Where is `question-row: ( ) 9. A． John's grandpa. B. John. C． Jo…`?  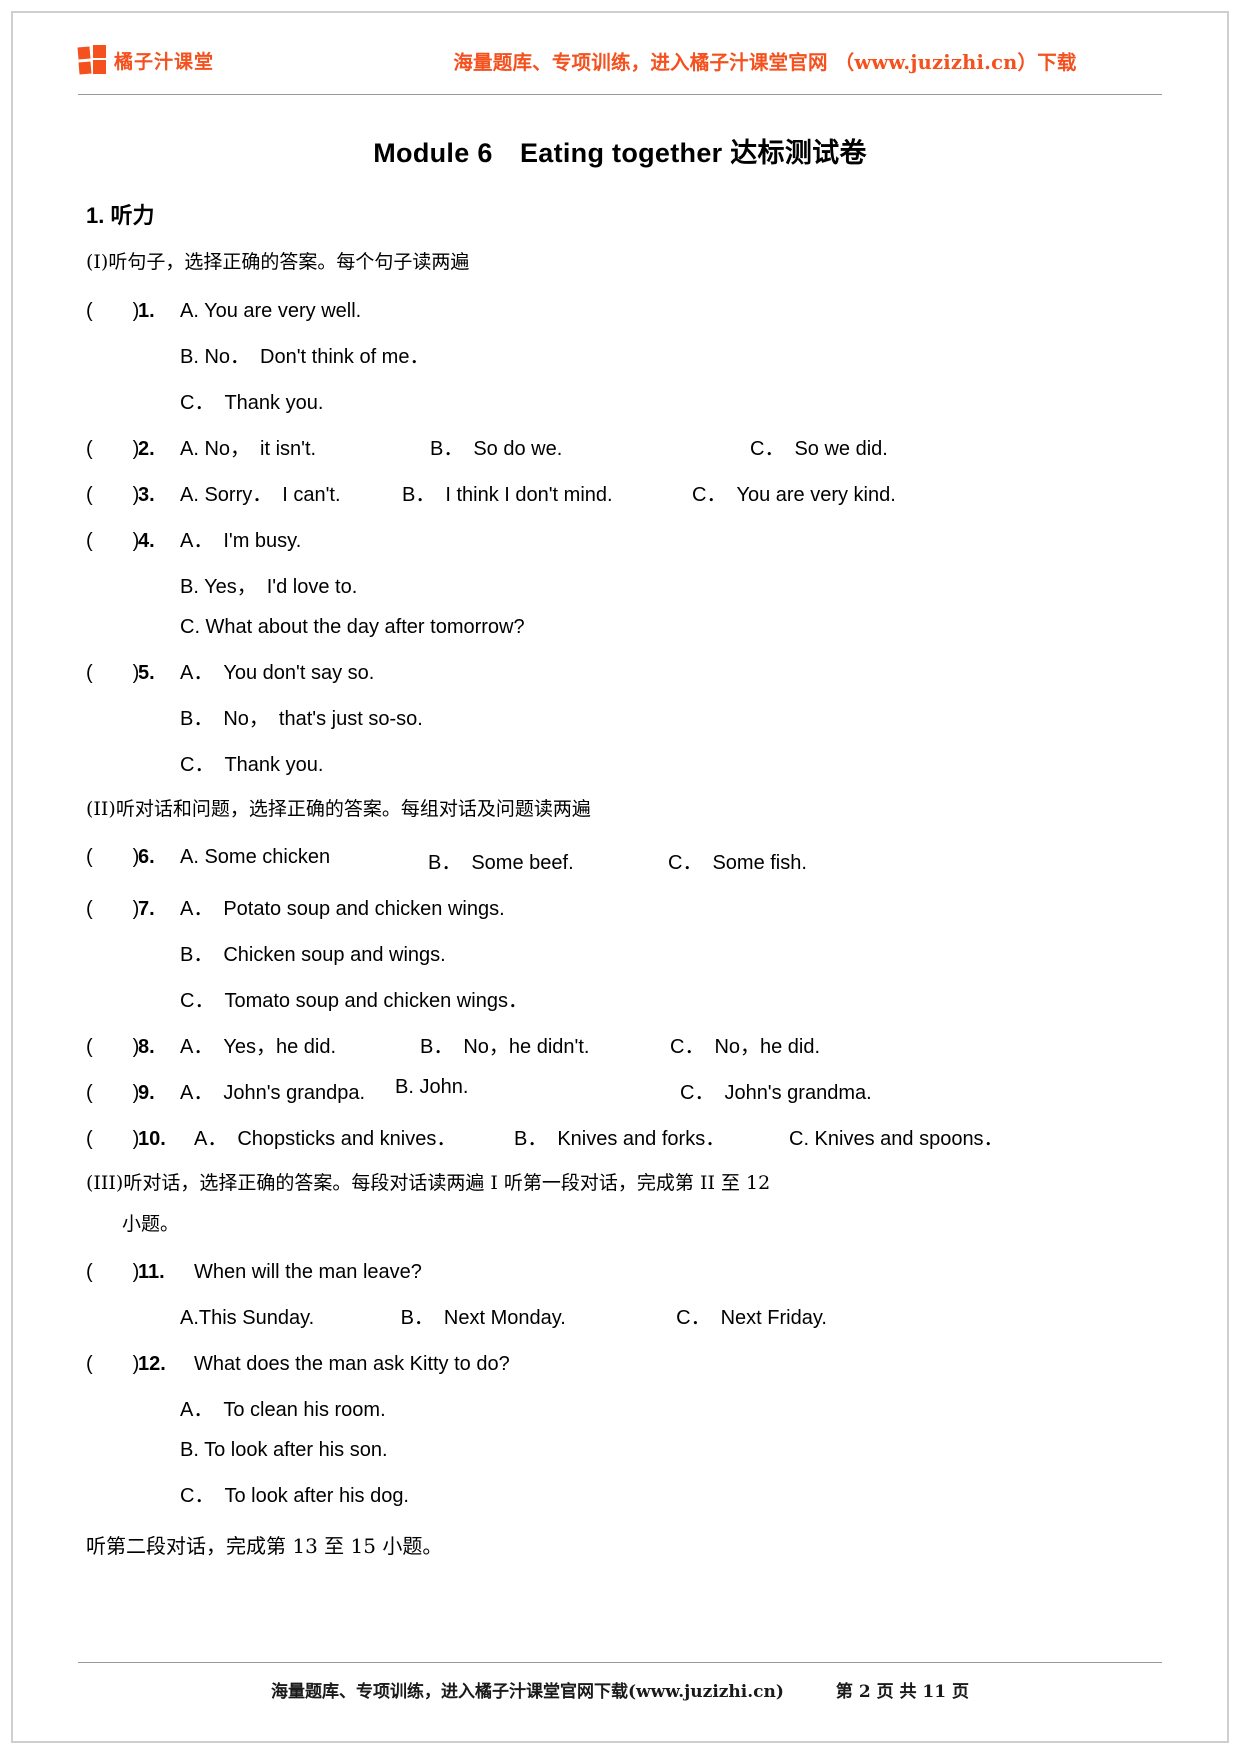 question-row: ( ) 9. A． John's grandpa. B. John. C． Jo… is located at coordinates (624, 1090).